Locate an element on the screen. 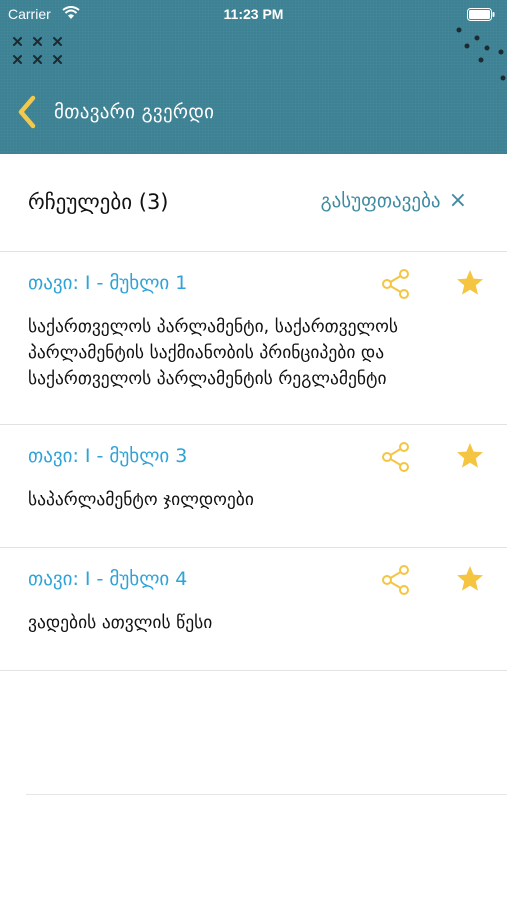 This screenshot has height=900, width=507. status-bar: Carrier 11:23 PM is located at coordinates (253, 14).